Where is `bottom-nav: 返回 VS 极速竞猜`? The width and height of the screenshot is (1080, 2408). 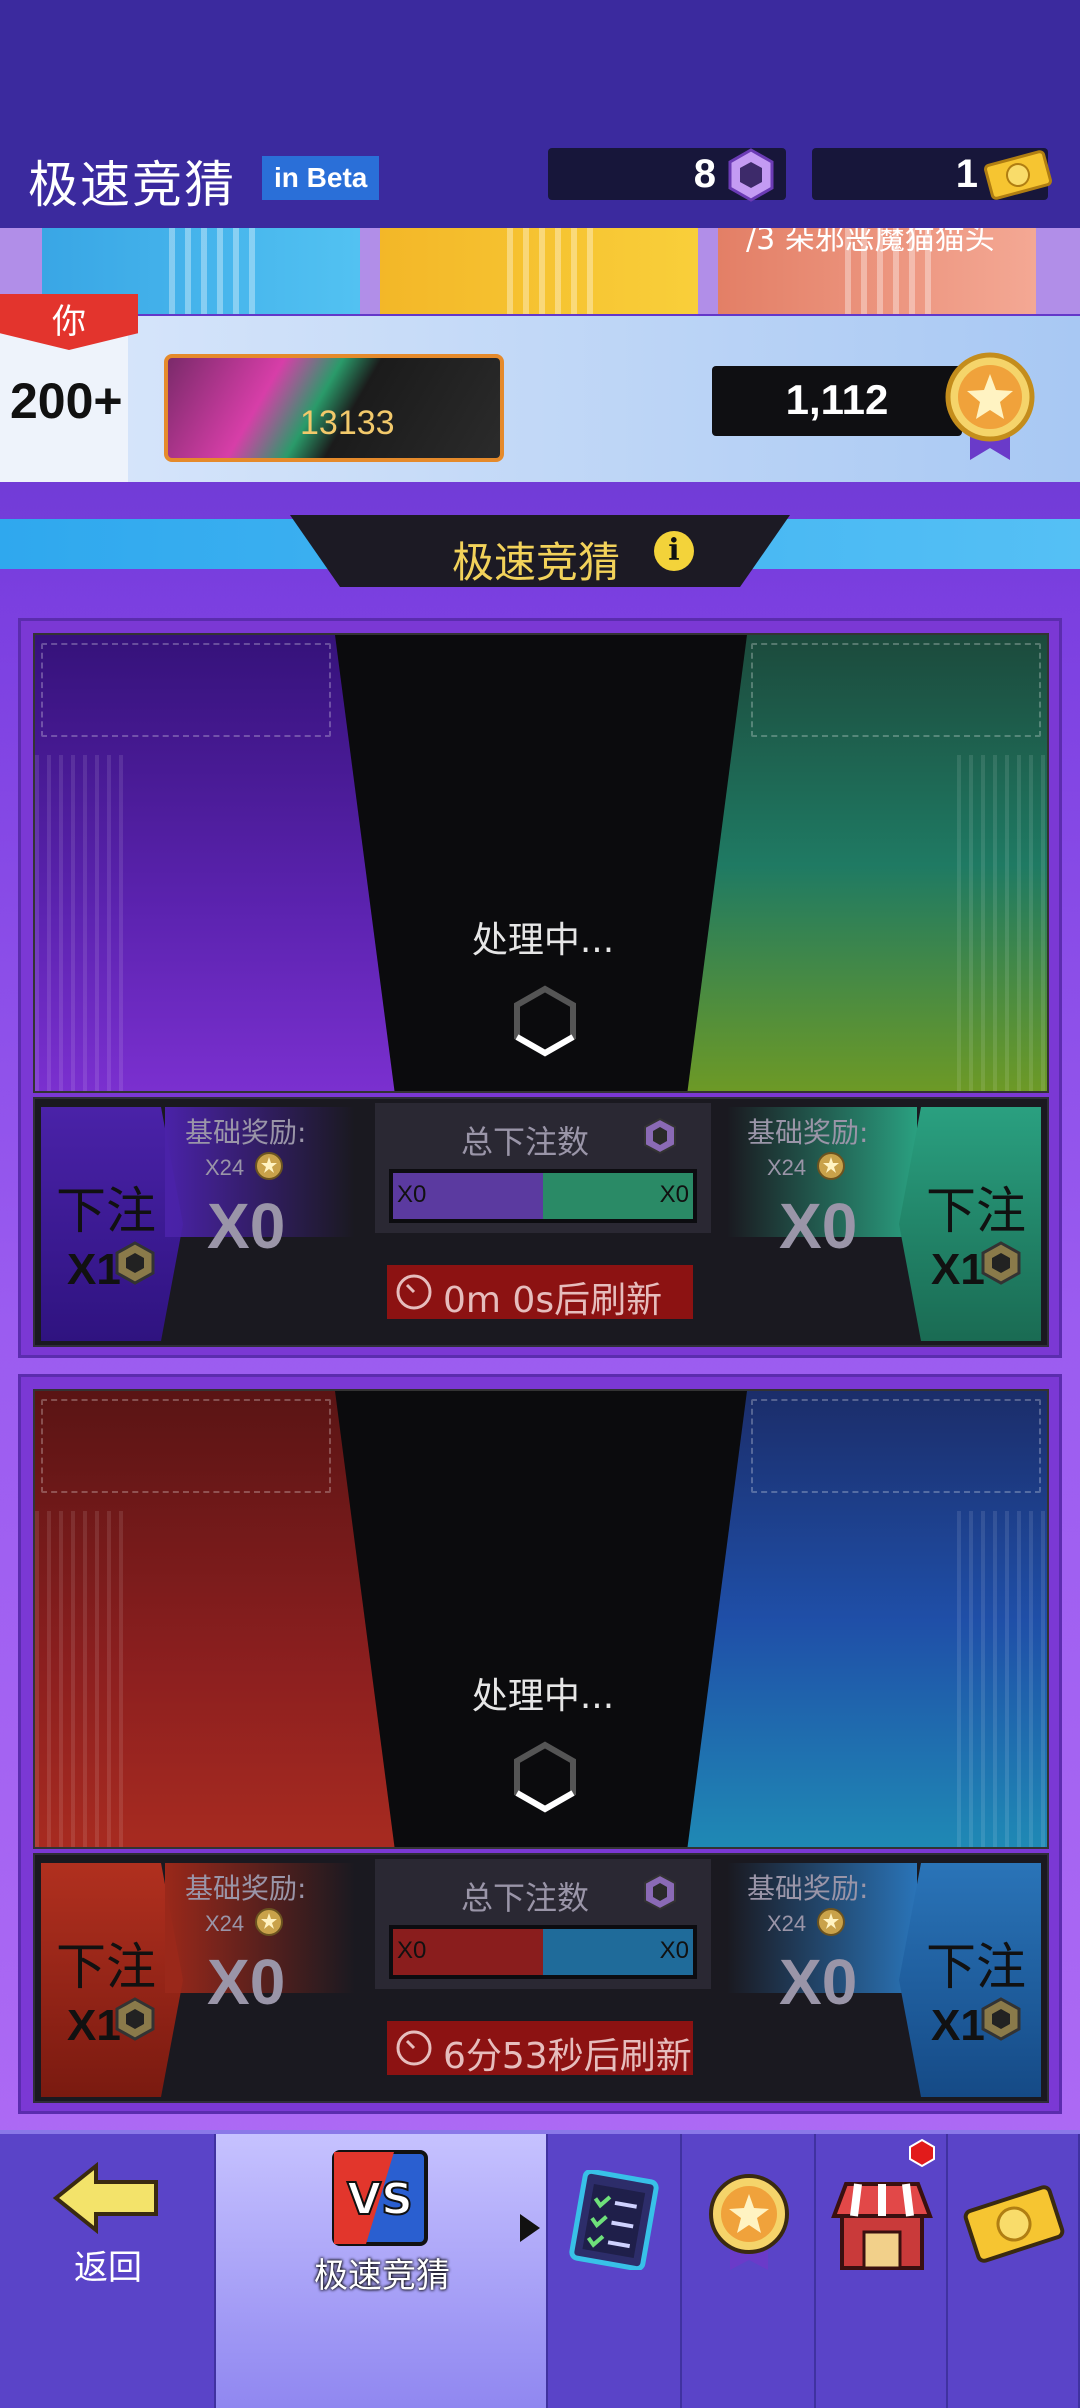
bottom-nav: 返回 VS 极速竞猜 is located at coordinates (540, 2269).